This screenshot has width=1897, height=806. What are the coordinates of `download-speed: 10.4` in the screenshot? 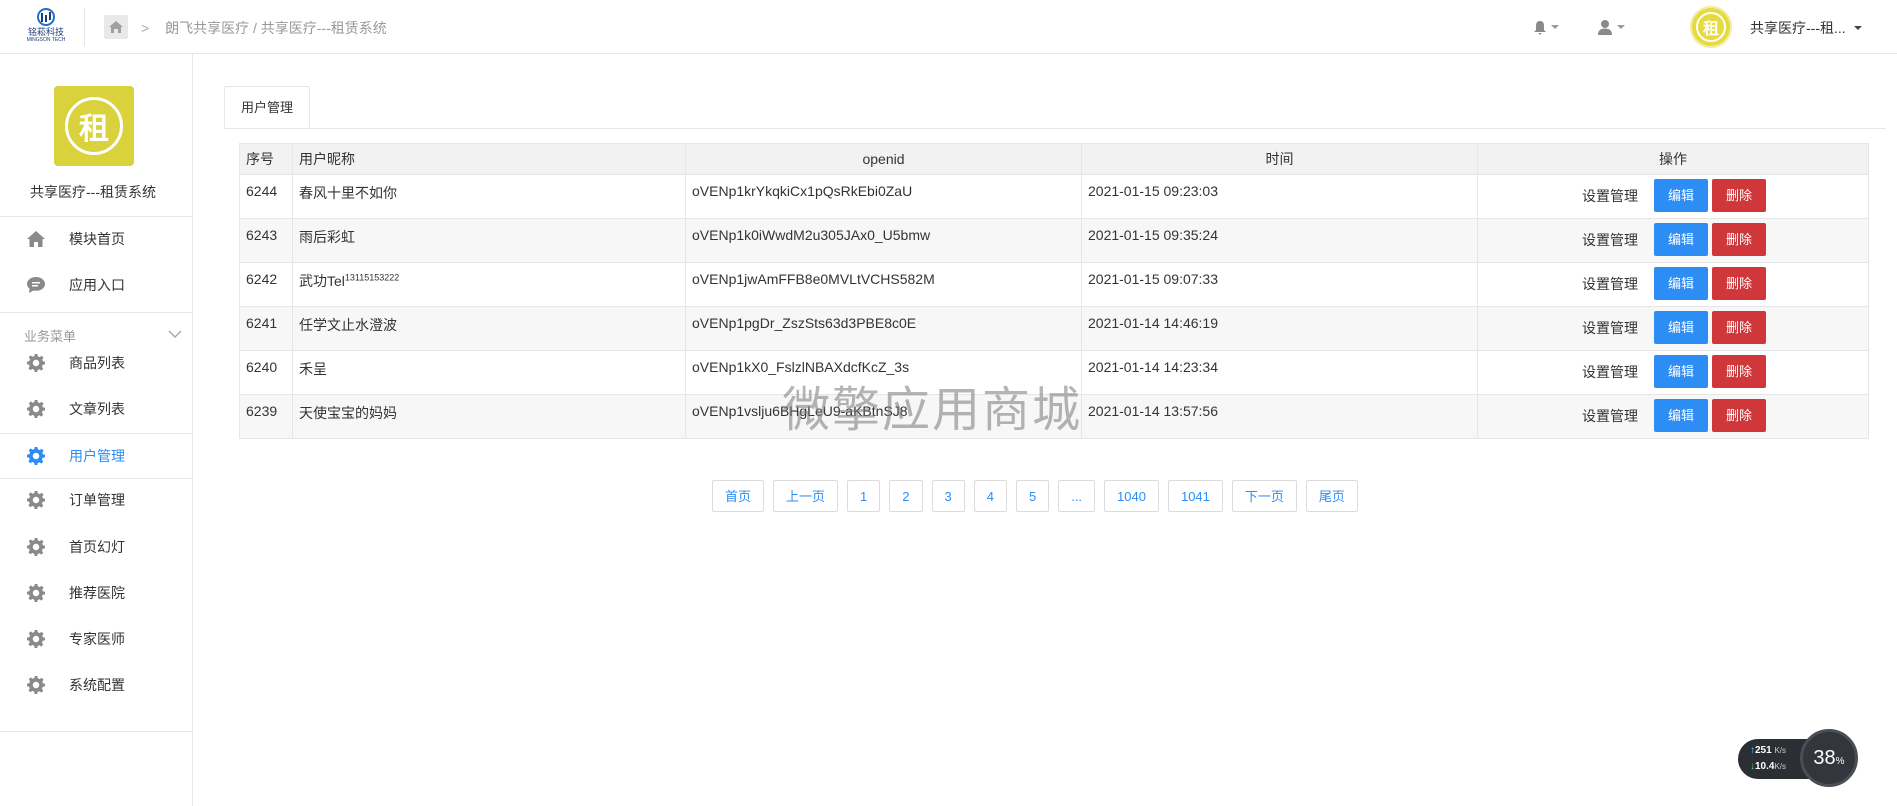 It's located at (1765, 766).